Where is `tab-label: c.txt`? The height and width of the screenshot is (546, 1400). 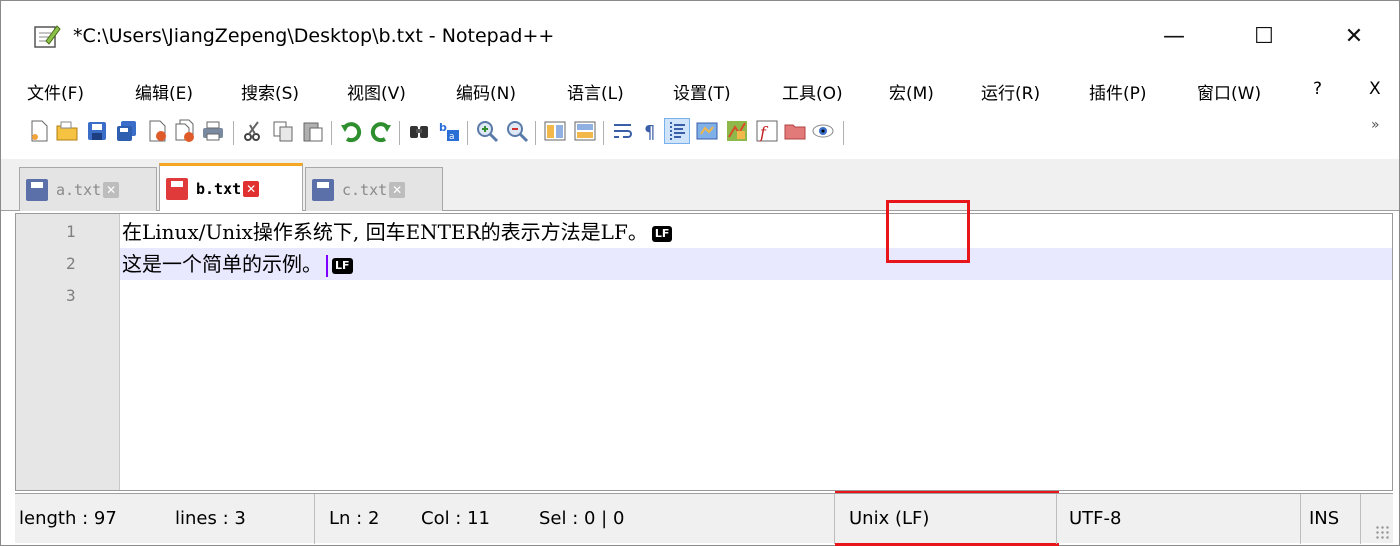
tab-label: c.txt is located at coordinates (365, 189).